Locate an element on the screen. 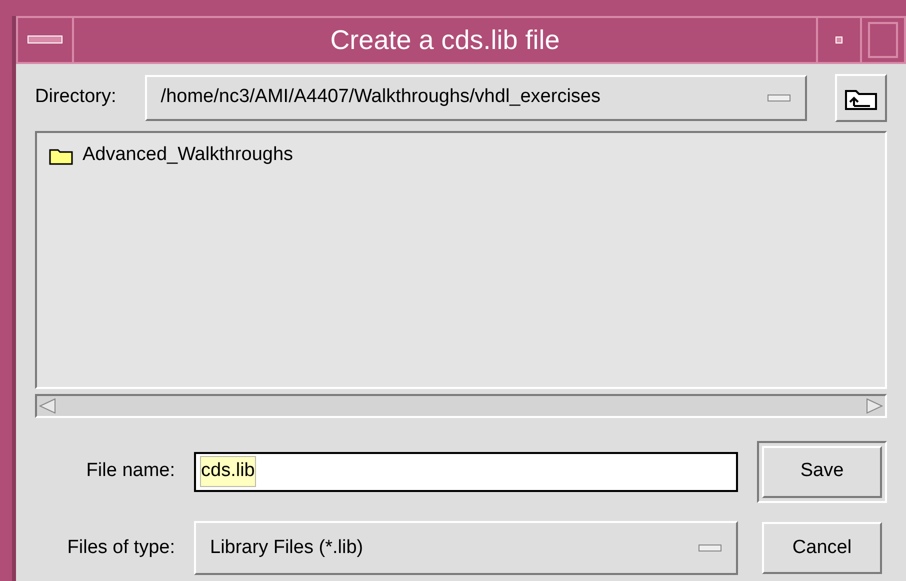 Image resolution: width=906 pixels, height=581 pixels. horizontal-scrollbar is located at coordinates (461, 406).